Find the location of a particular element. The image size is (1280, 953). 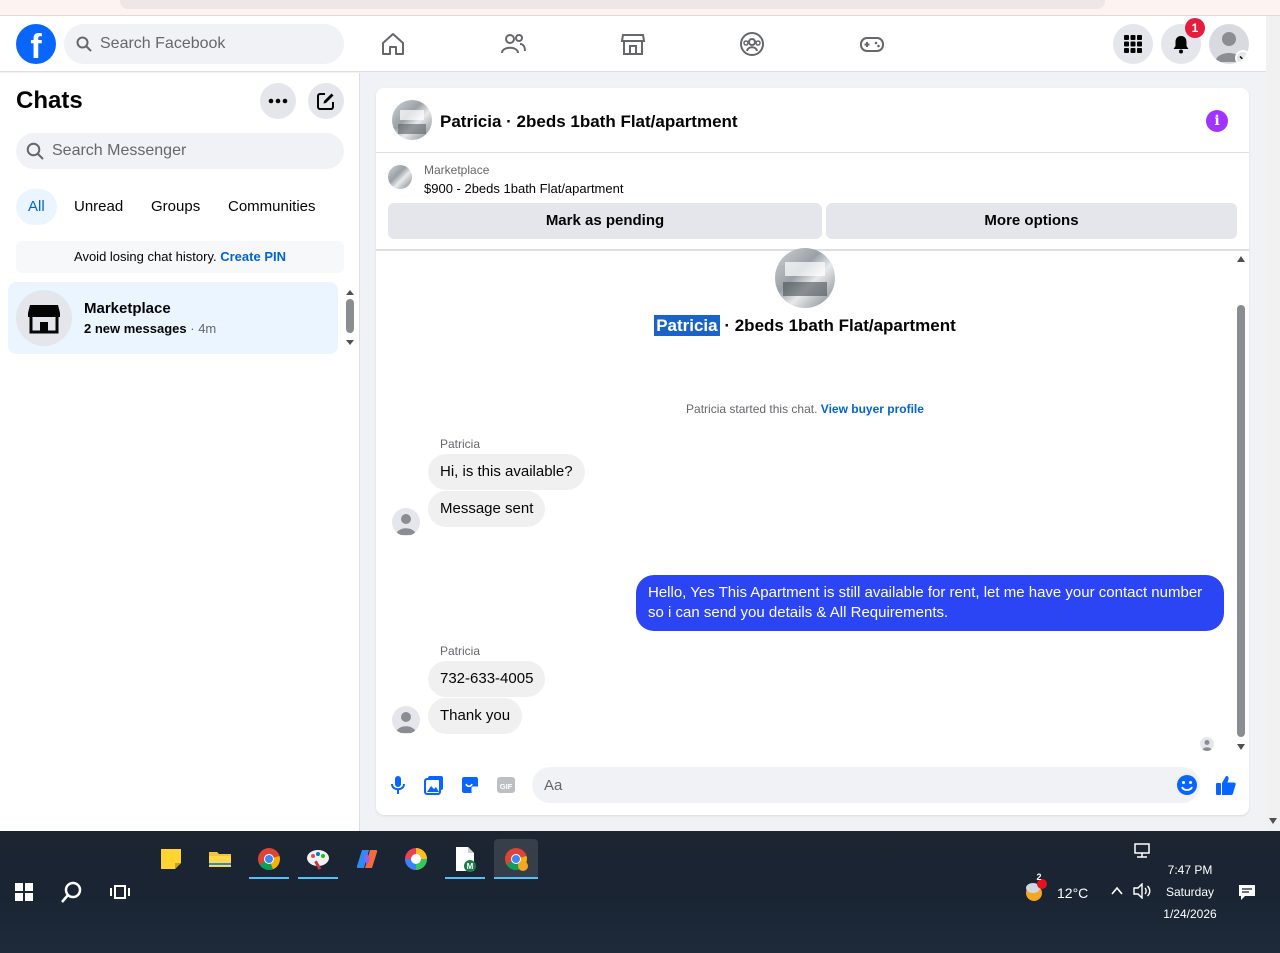

started-text: Patricia started this chat. is located at coordinates (752, 409).